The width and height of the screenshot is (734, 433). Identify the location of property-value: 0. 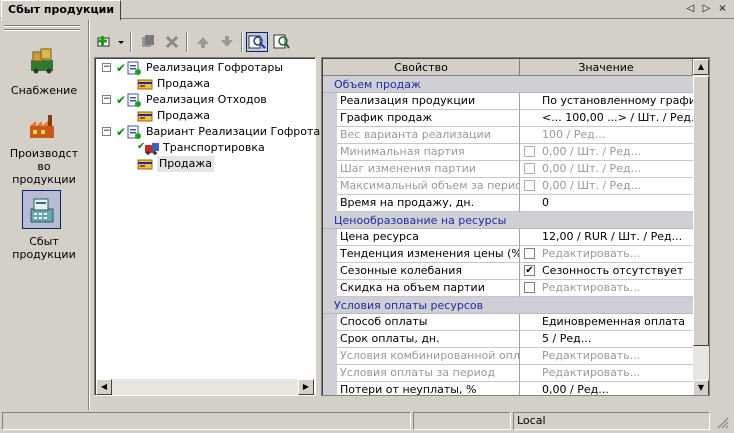
(606, 203).